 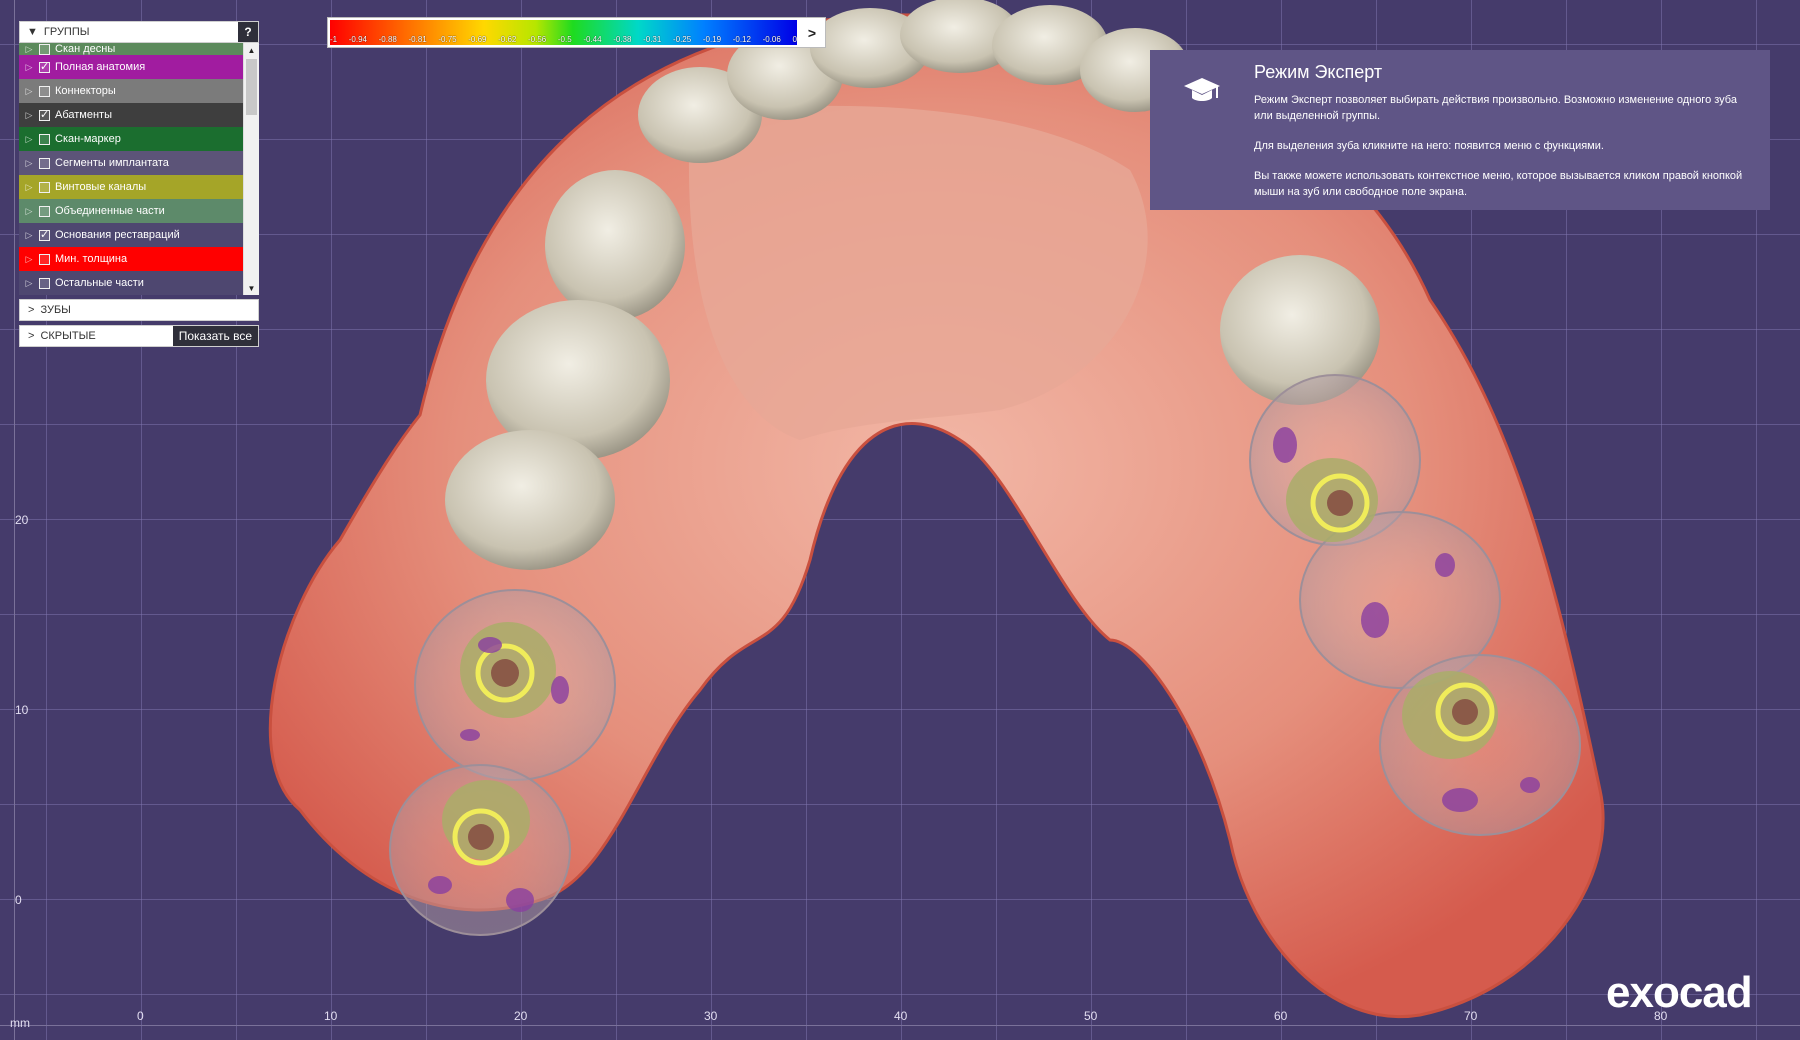 I want to click on group-item-screw-channels: ▷ Винтовые каналы, so click(x=131, y=187).